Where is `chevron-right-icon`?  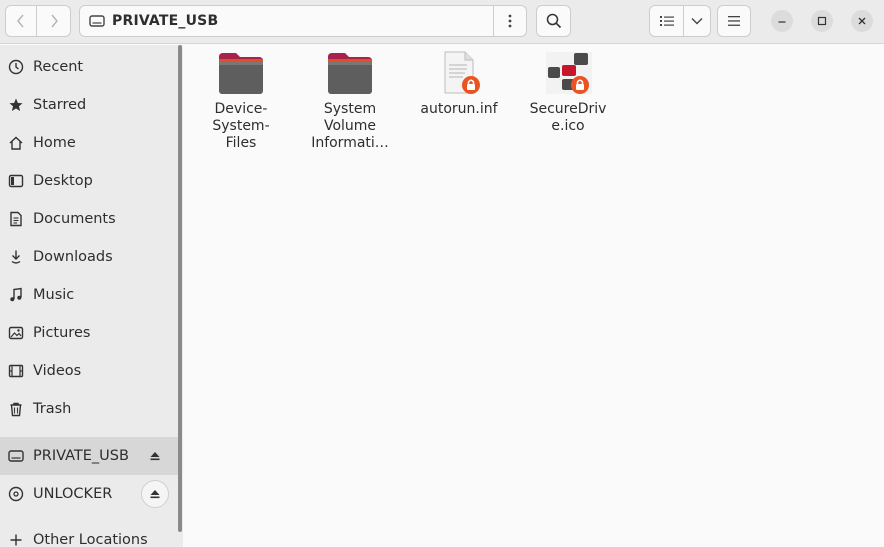 chevron-right-icon is located at coordinates (54, 21).